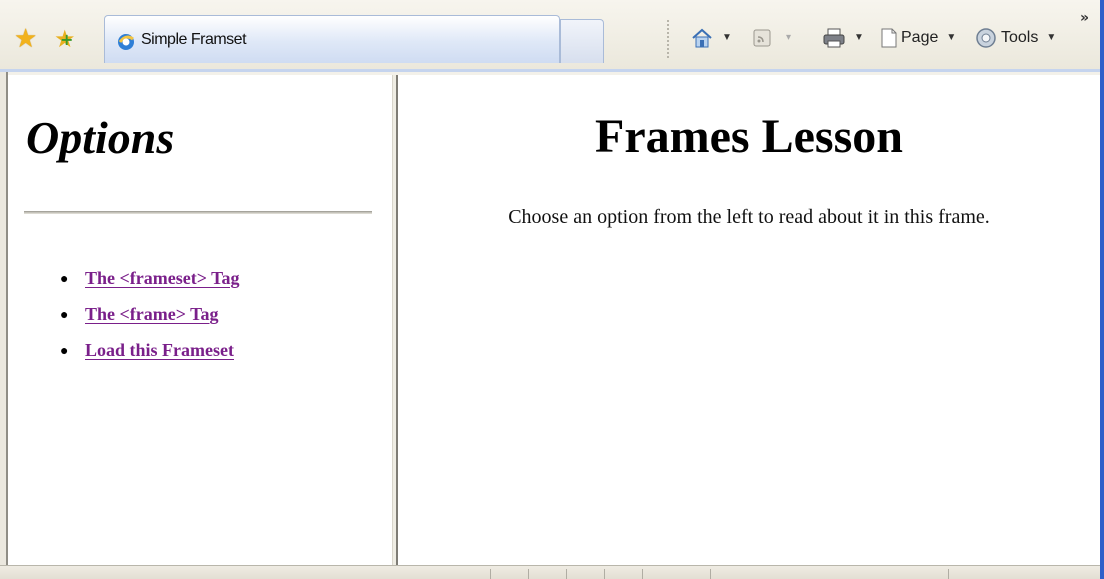 This screenshot has width=1104, height=579. Describe the element at coordinates (889, 38) in the screenshot. I see `page-icon` at that location.